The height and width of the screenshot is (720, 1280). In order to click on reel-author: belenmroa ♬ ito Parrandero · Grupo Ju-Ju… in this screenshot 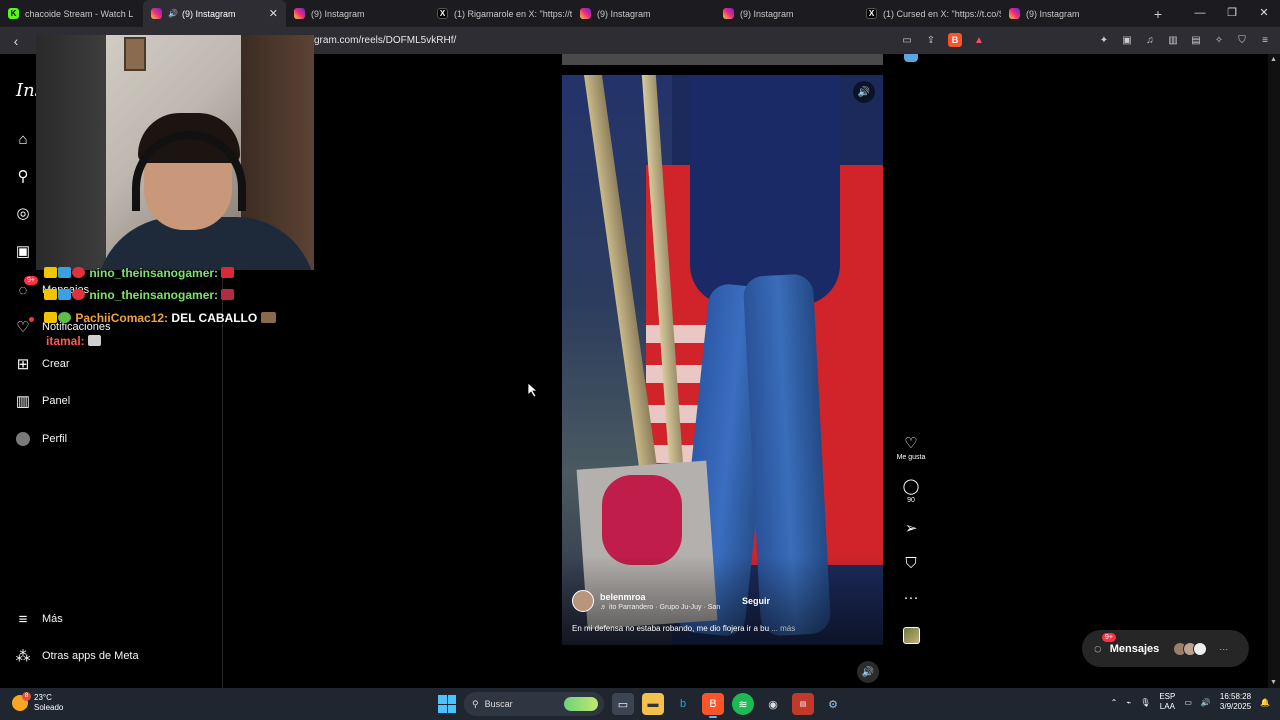, I will do `click(646, 601)`.